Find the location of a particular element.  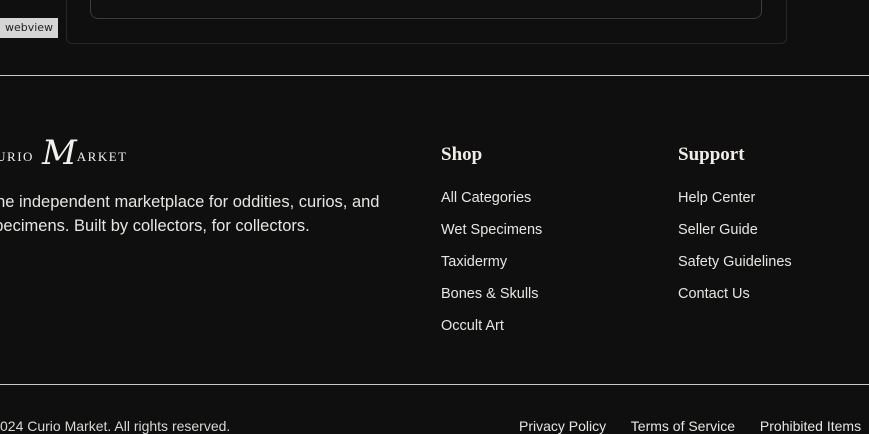

webview-badge: webview is located at coordinates (29, 28).